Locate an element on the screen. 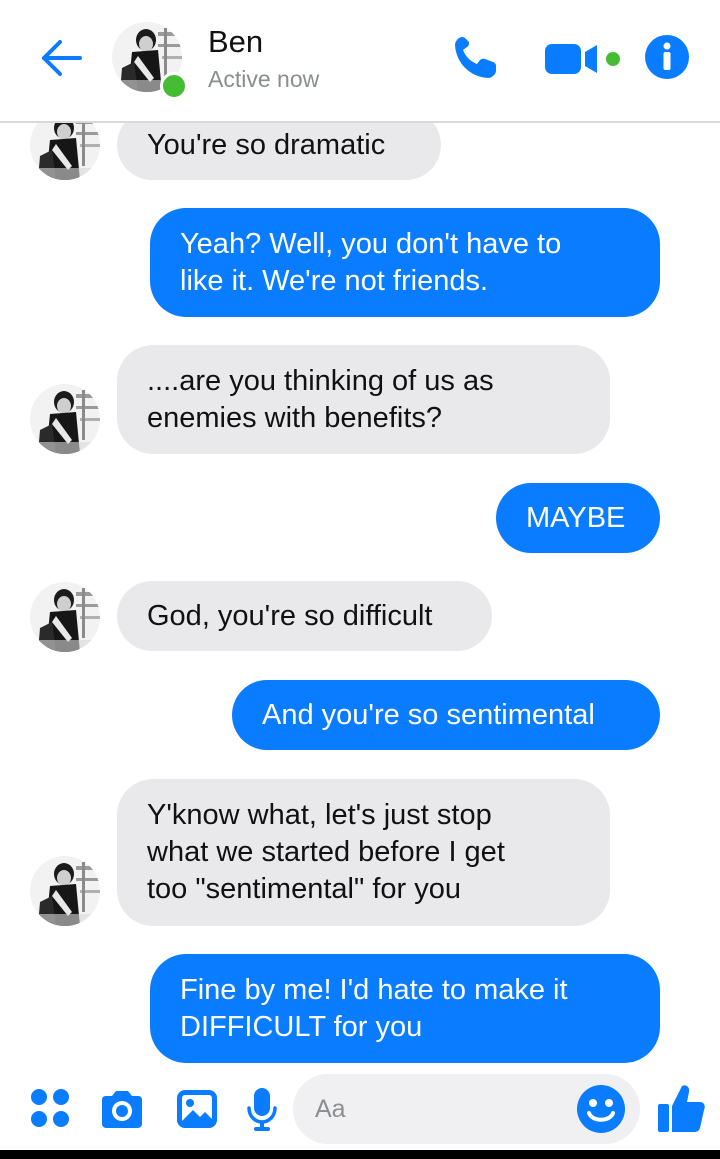 The image size is (720, 1159). emoji-icon is located at coordinates (601, 1109).